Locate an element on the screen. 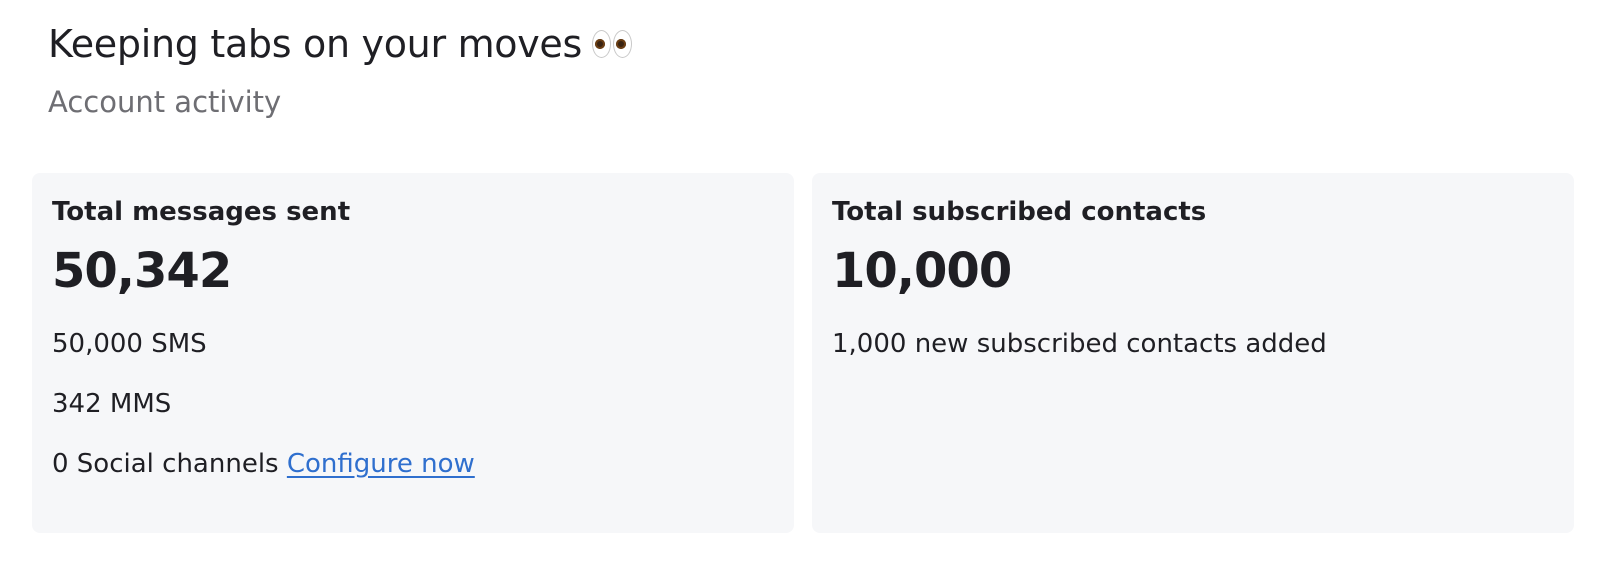  messages-total-value: 50,342 is located at coordinates (142, 271).